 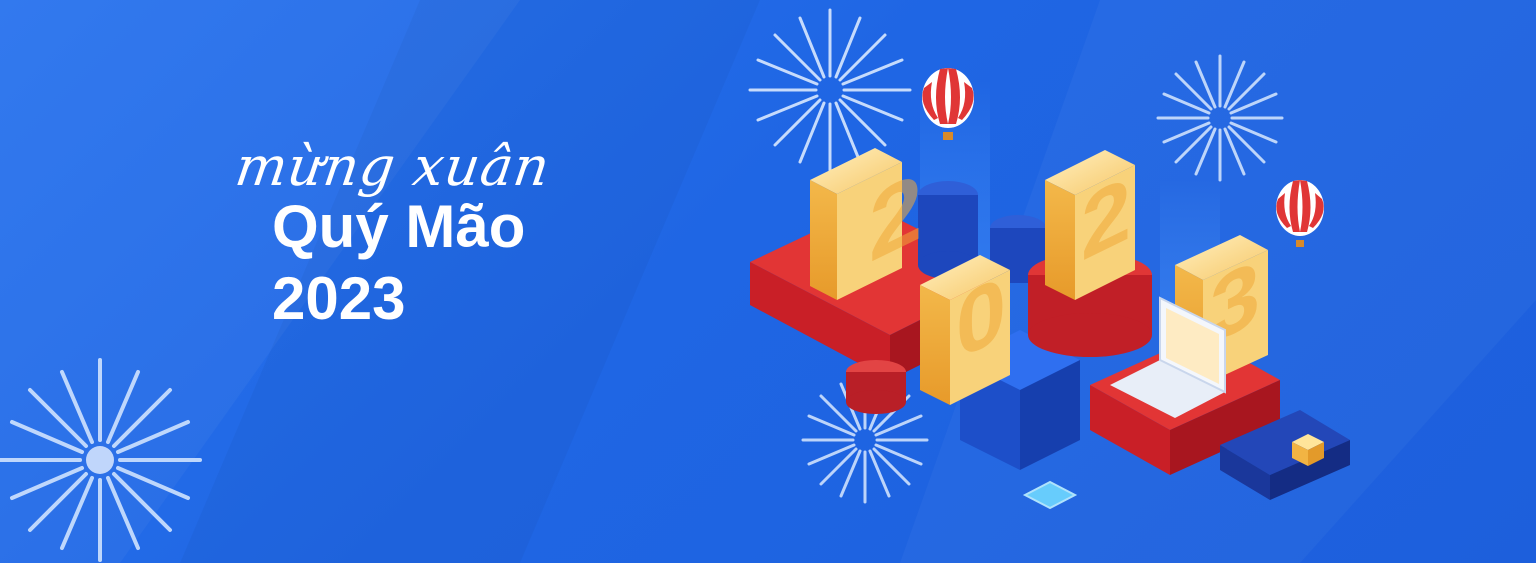 What do you see at coordinates (1300, 213) in the screenshot?
I see `hot-air-balloon-icon` at bounding box center [1300, 213].